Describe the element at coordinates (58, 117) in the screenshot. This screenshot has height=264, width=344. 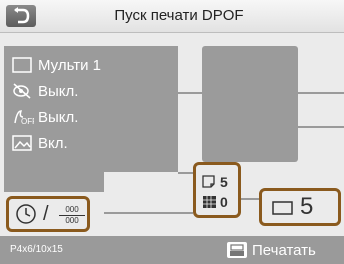
I see `off-value: Выкл.` at that location.